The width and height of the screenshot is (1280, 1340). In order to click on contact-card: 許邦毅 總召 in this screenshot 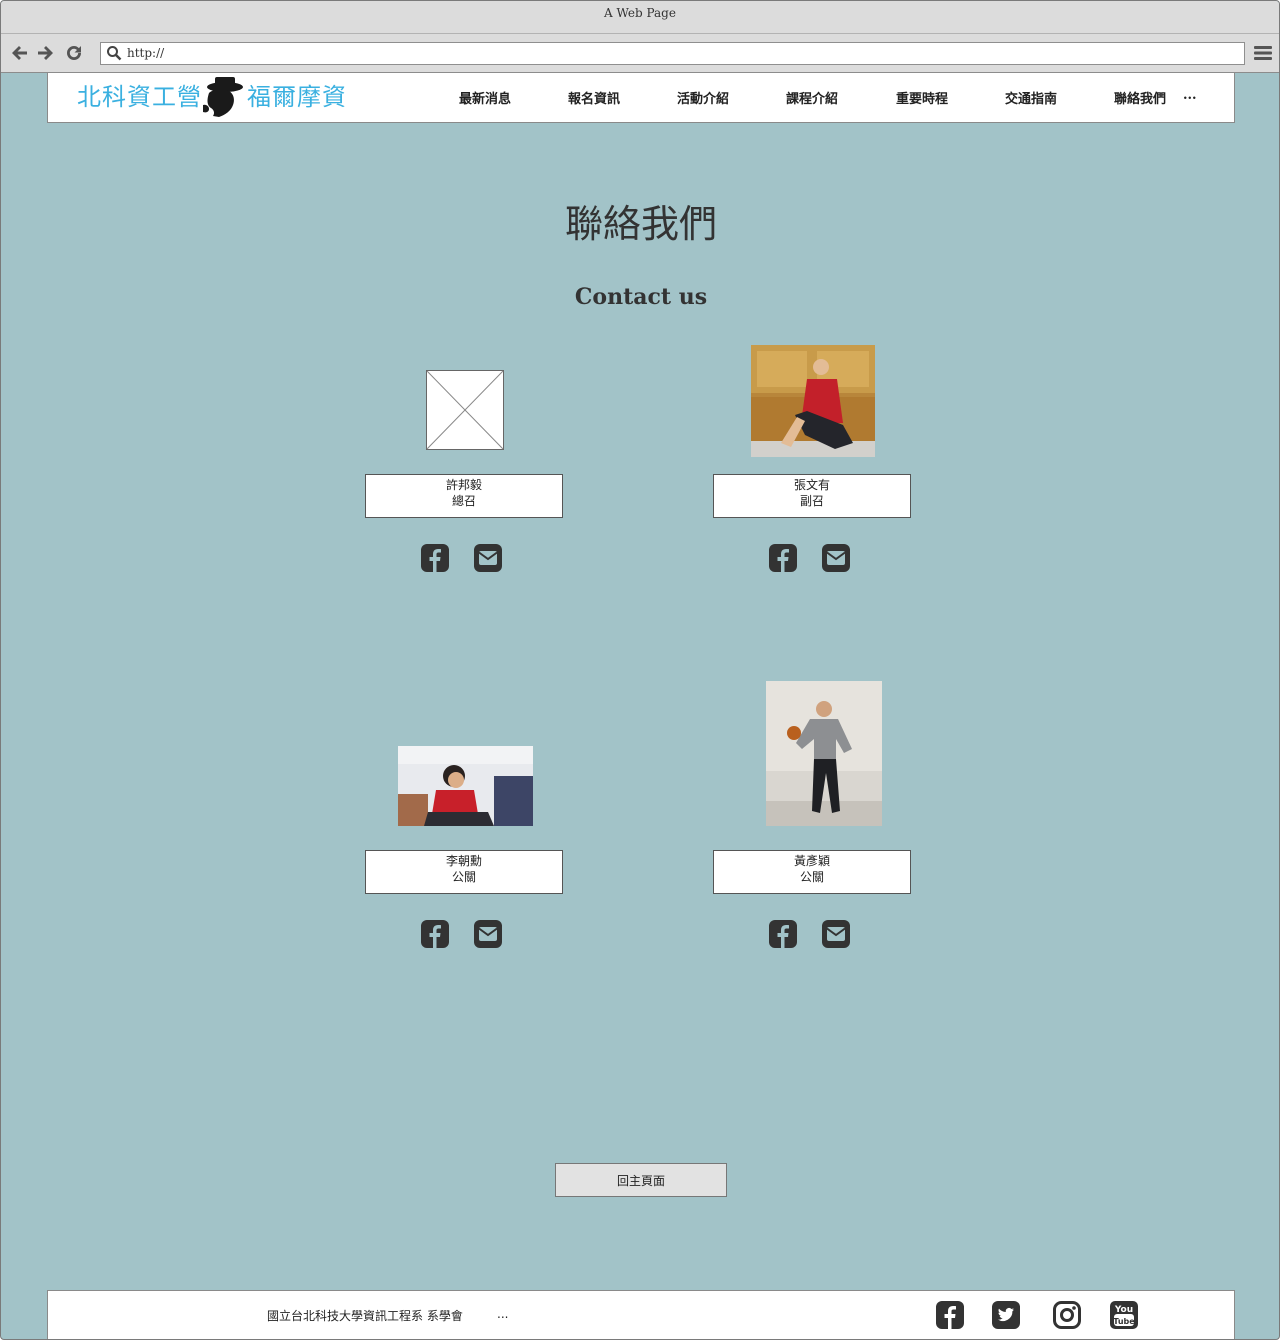, I will do `click(464, 496)`.